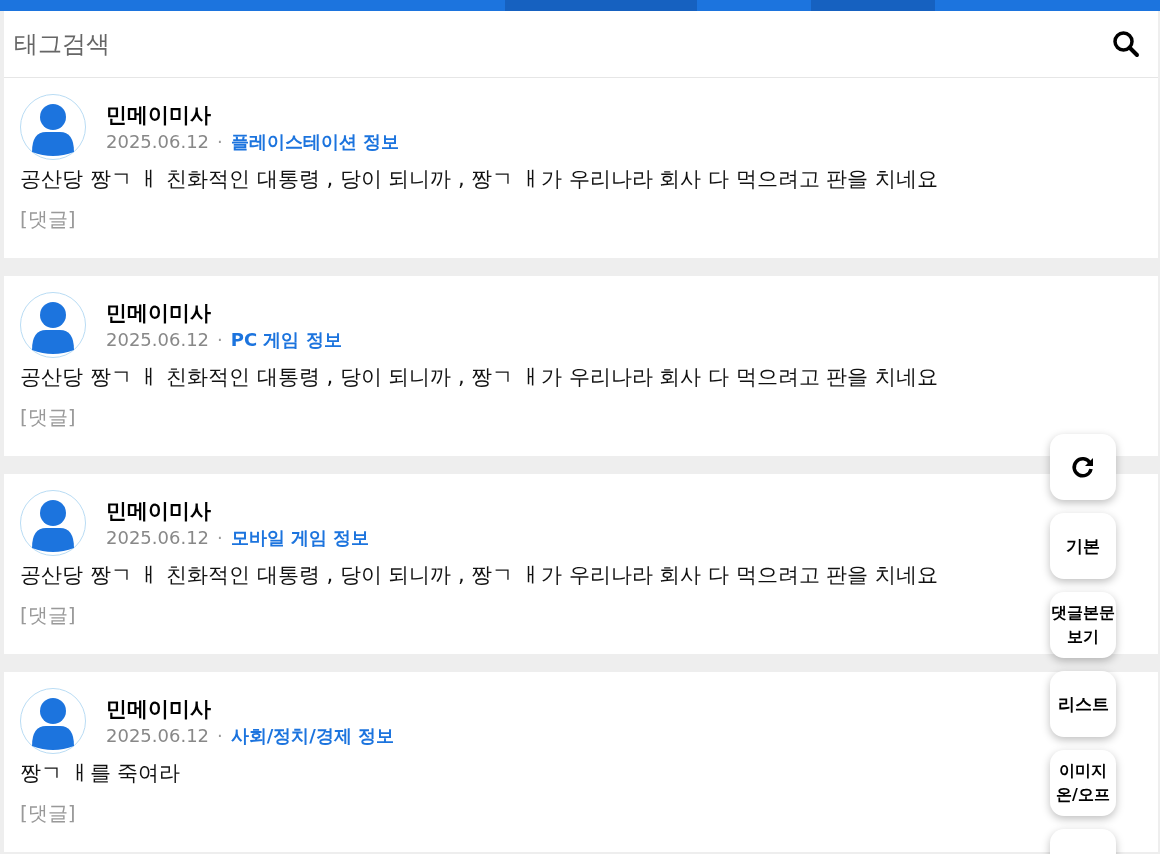  I want to click on category-link: 사회/정치/경제 정보, so click(312, 736).